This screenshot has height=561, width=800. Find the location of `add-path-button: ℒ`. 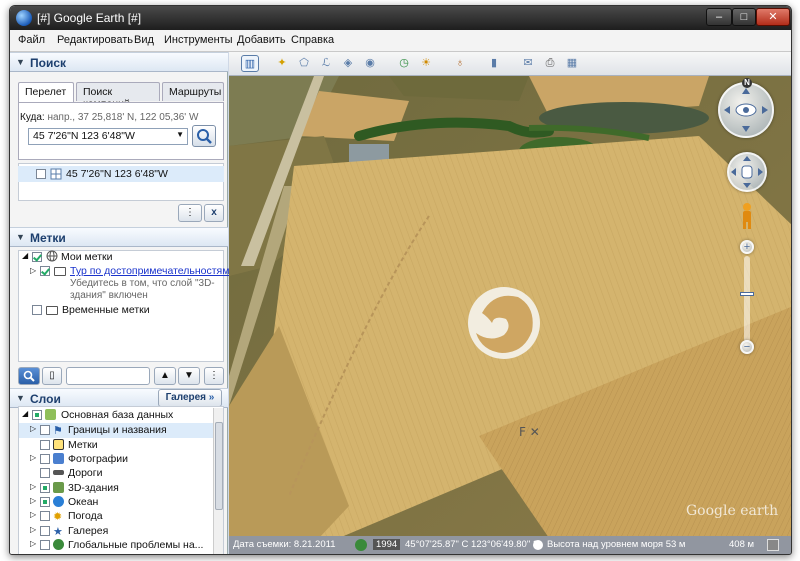

add-path-button: ℒ is located at coordinates (326, 63).